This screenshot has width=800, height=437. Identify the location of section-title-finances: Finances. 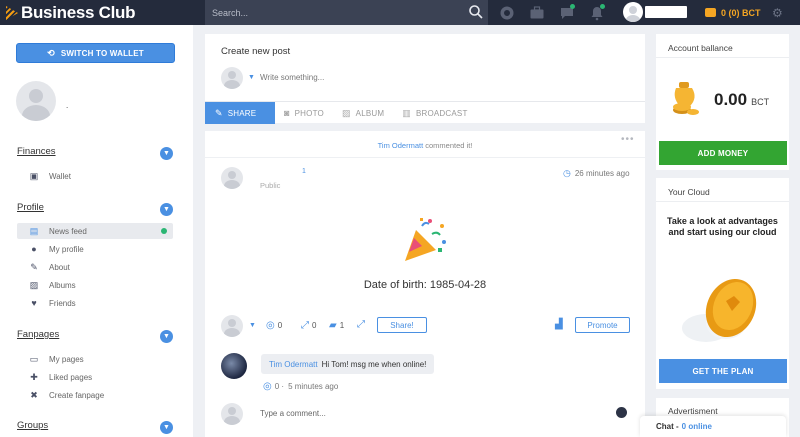
(36, 151).